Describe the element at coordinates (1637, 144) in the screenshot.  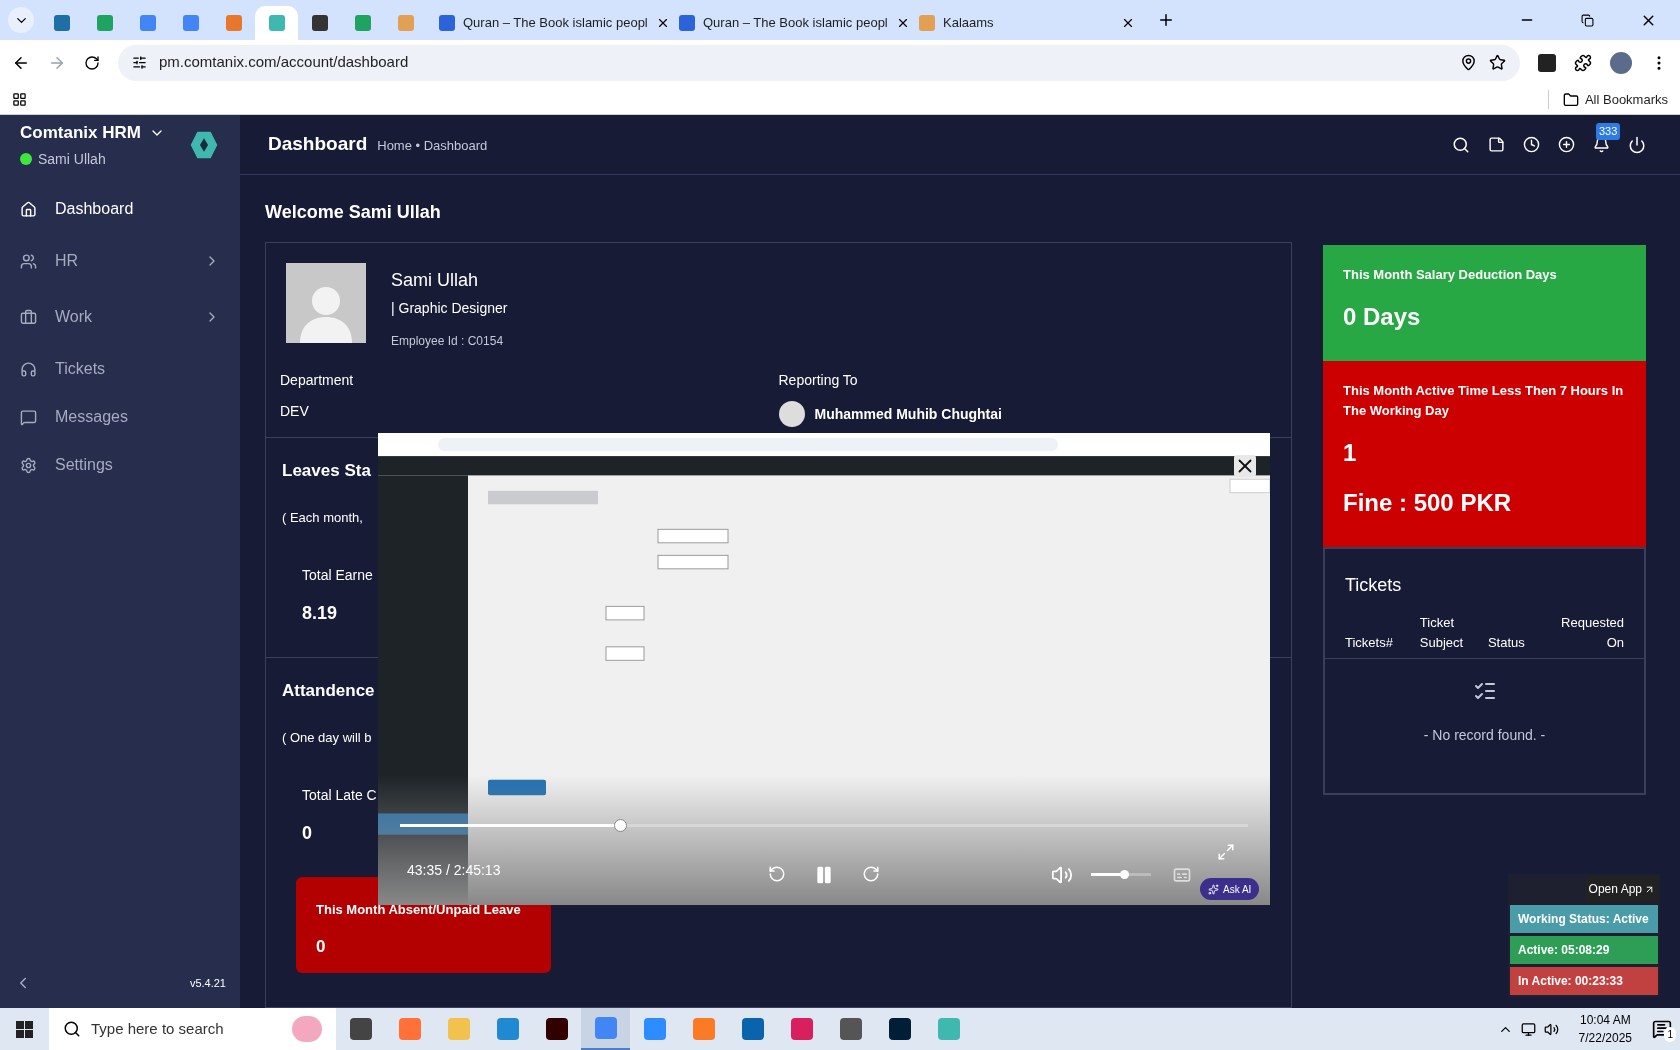
I see `power-icon` at that location.